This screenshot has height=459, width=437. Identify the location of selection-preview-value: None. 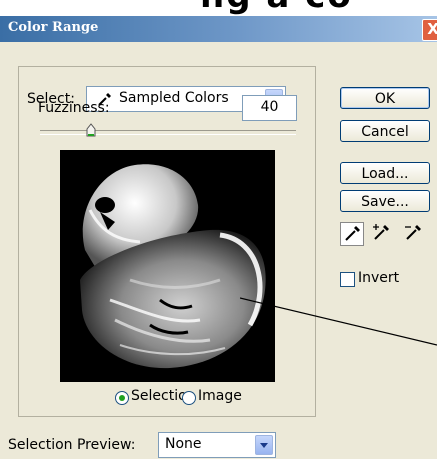
(183, 444).